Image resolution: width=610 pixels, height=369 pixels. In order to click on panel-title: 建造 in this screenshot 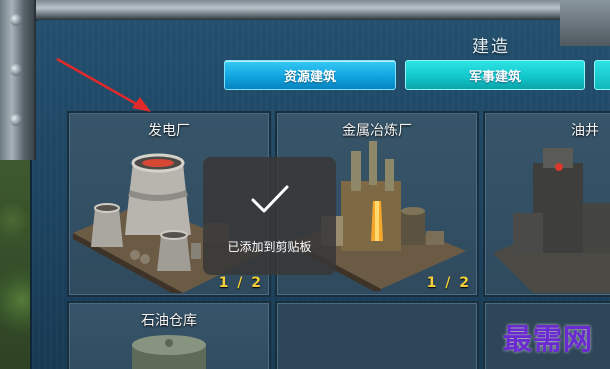, I will do `click(491, 47)`.